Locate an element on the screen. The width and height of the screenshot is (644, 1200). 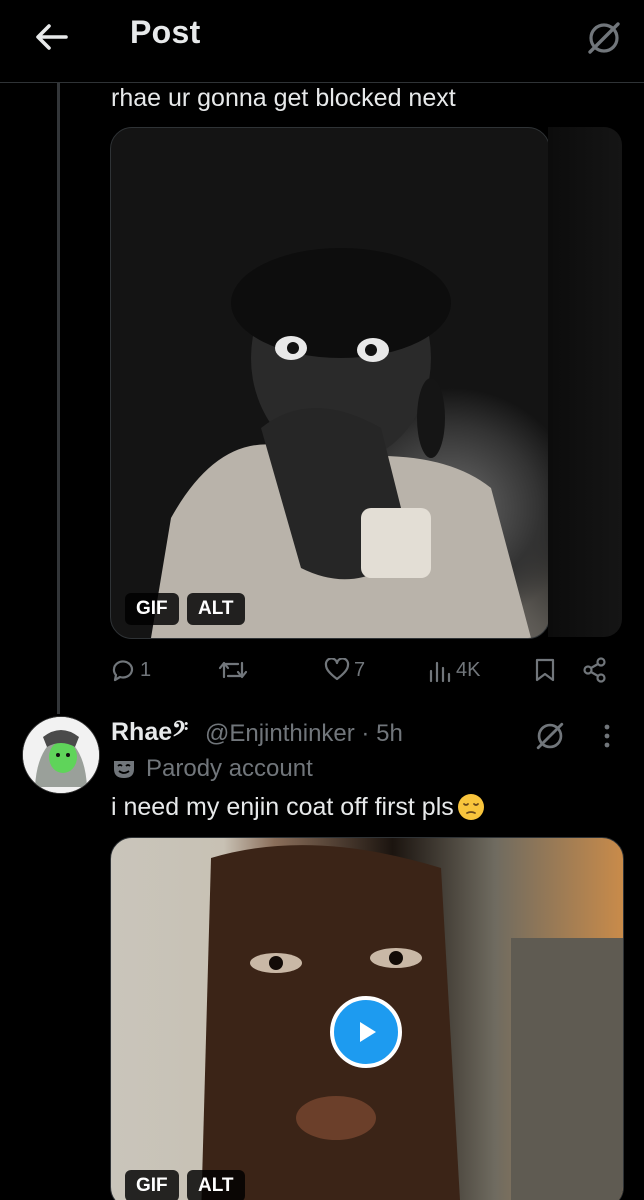
views-icon is located at coordinates (440, 672).